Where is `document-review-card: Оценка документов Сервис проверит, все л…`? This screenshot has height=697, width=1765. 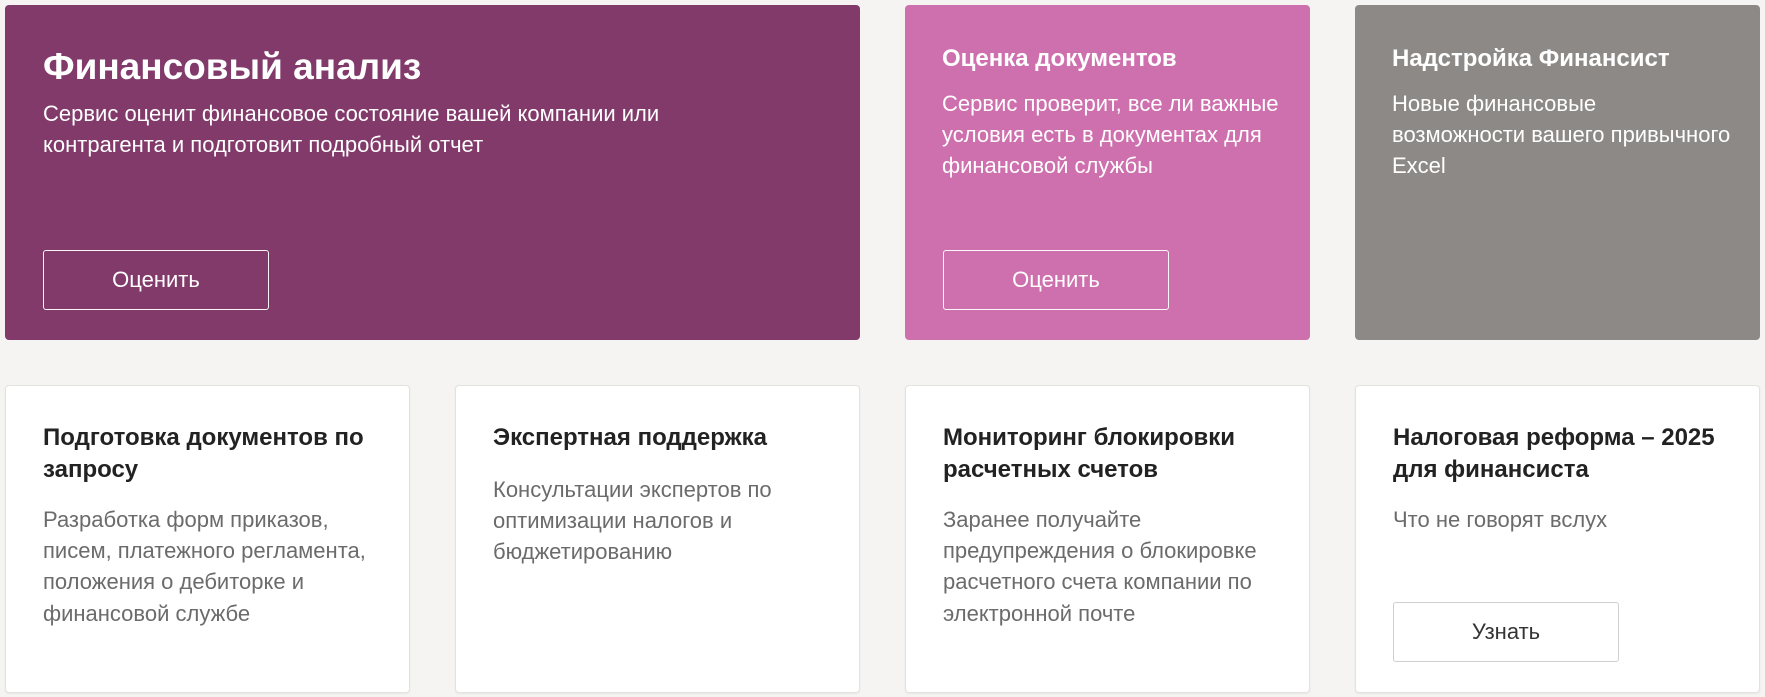
document-review-card: Оценка документов Сервис проверит, все л… is located at coordinates (1107, 172).